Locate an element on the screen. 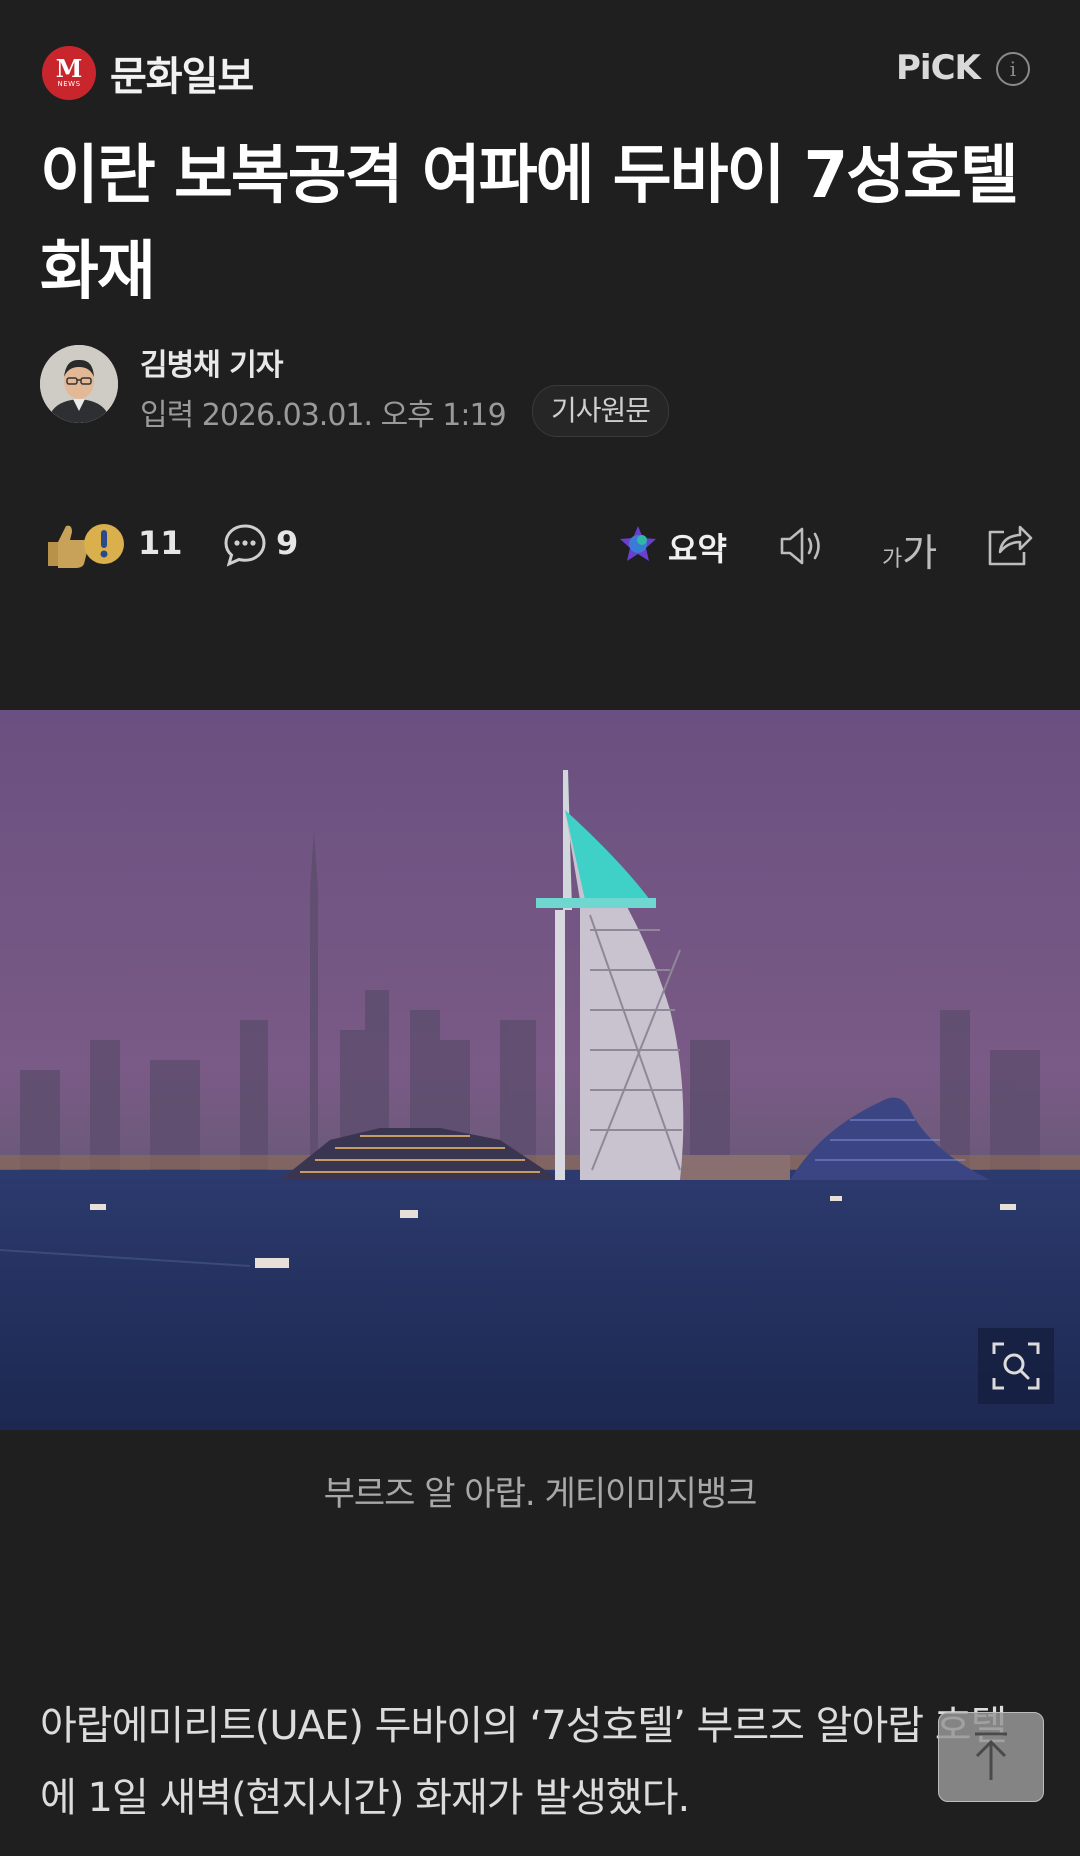 Image resolution: width=1080 pixels, height=1856 pixels. font-size-small-label: 가 is located at coordinates (892, 559).